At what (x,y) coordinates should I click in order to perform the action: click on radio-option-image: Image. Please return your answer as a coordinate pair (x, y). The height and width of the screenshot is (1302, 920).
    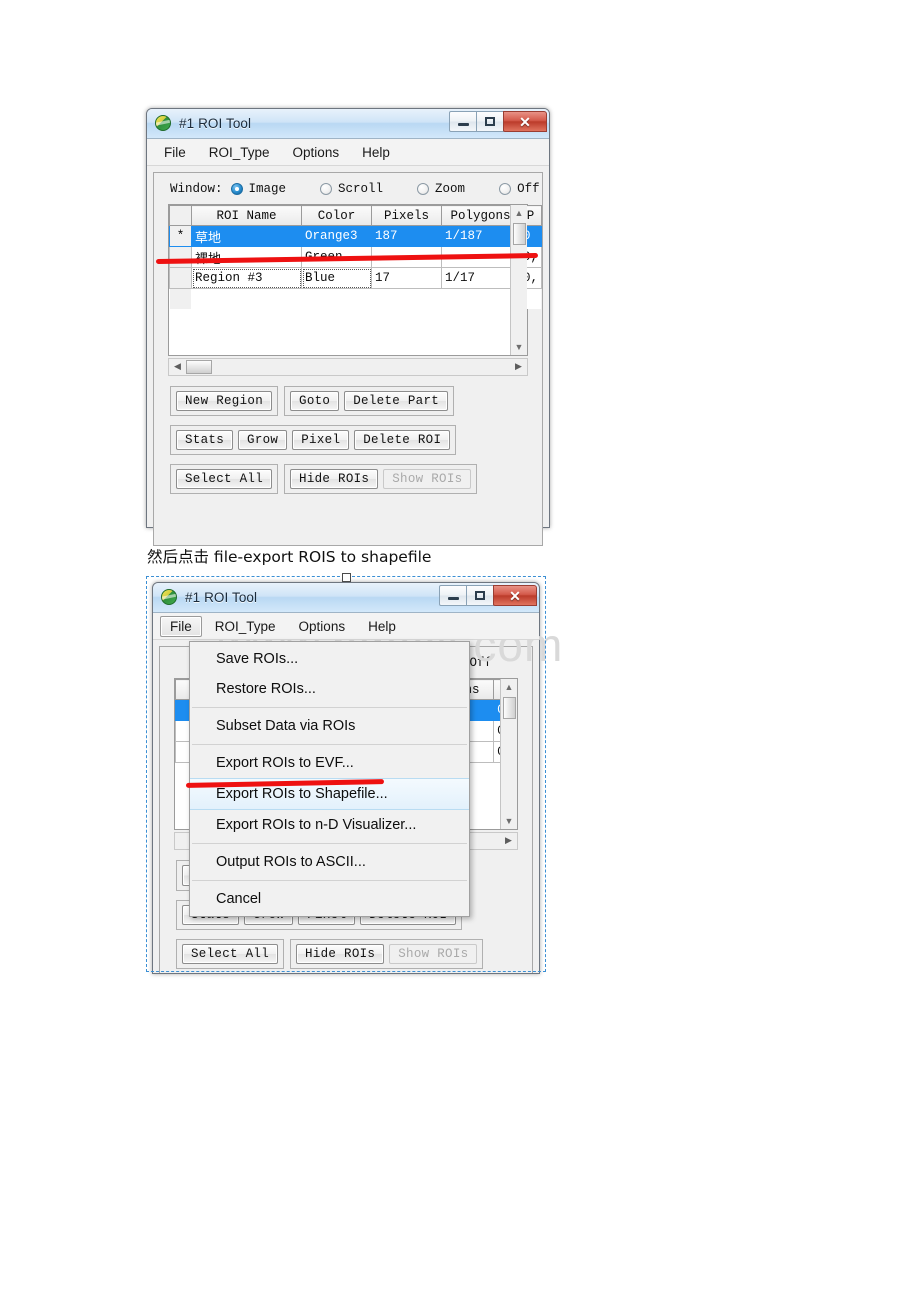
    Looking at the image, I should click on (258, 189).